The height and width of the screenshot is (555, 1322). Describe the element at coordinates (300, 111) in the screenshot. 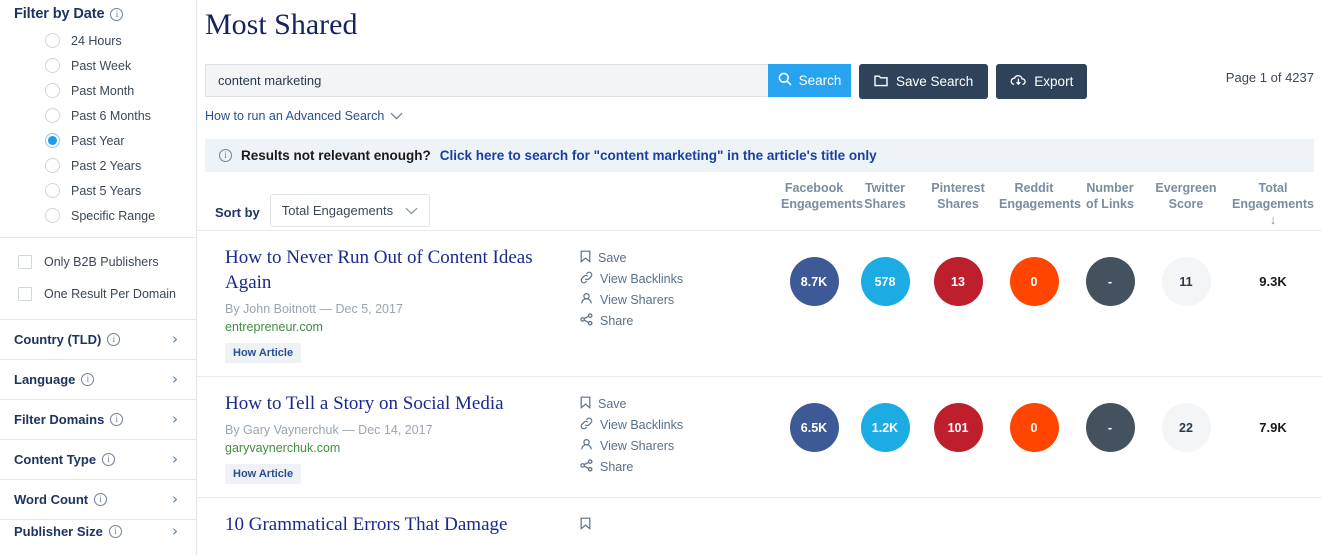

I see `advanced-search-toggle: How to run an Advanced Search` at that location.